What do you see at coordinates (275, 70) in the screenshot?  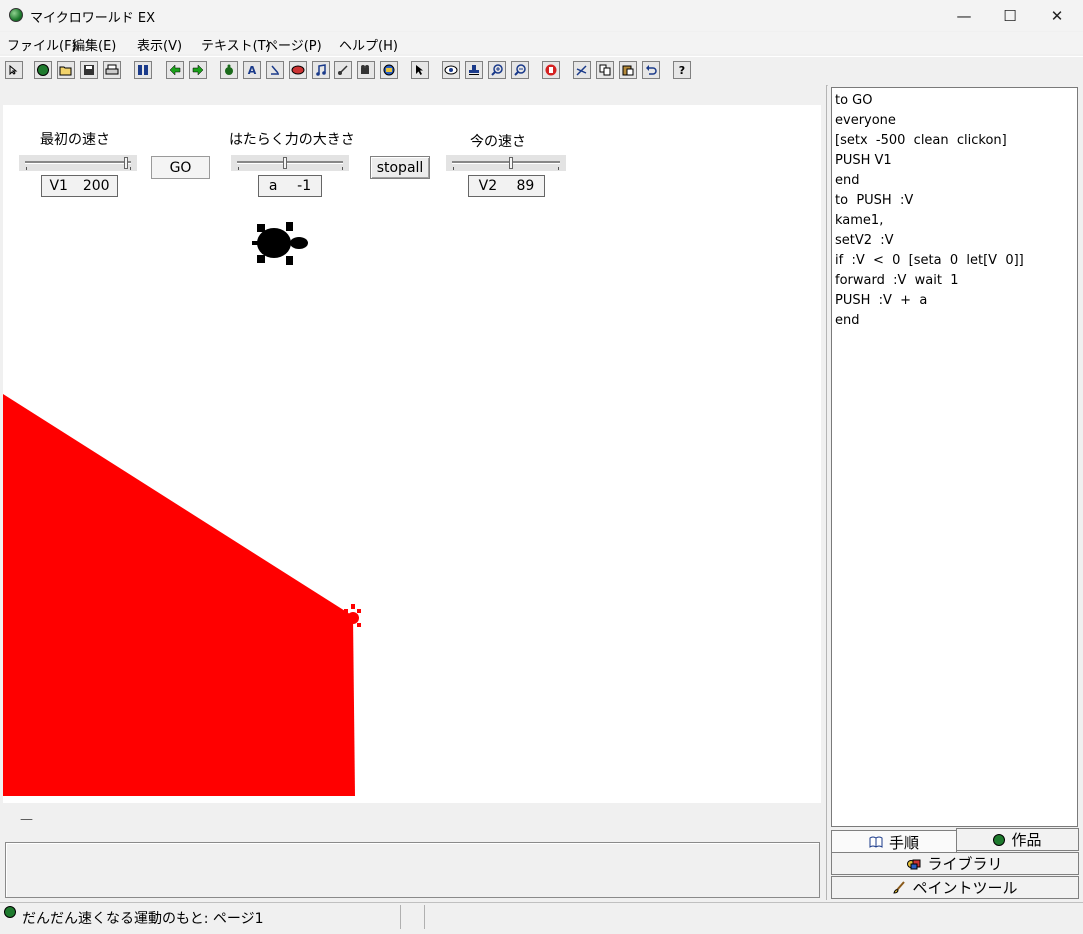 I see `slider-tool-icon` at bounding box center [275, 70].